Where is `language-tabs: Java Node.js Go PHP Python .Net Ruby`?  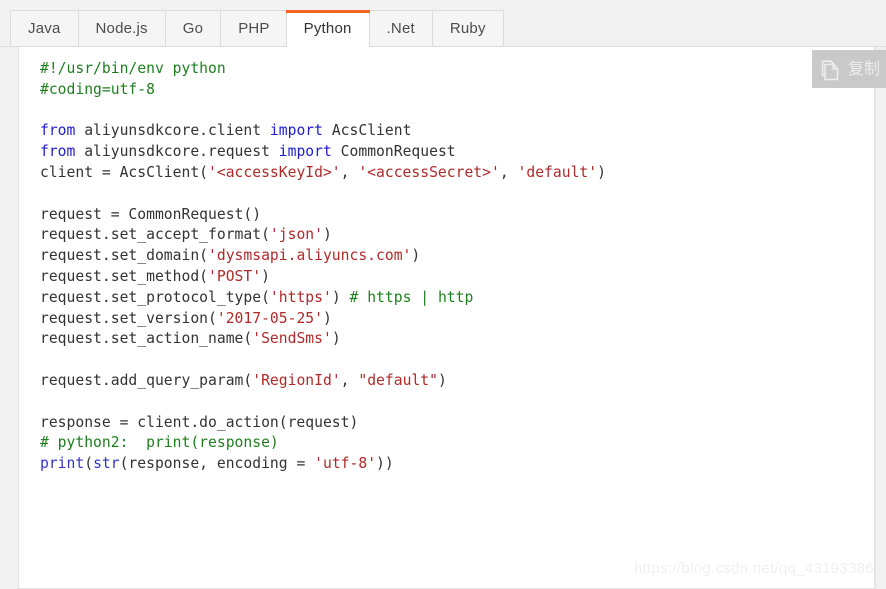
language-tabs: Java Node.js Go PHP Python .Net Ruby is located at coordinates (257, 28).